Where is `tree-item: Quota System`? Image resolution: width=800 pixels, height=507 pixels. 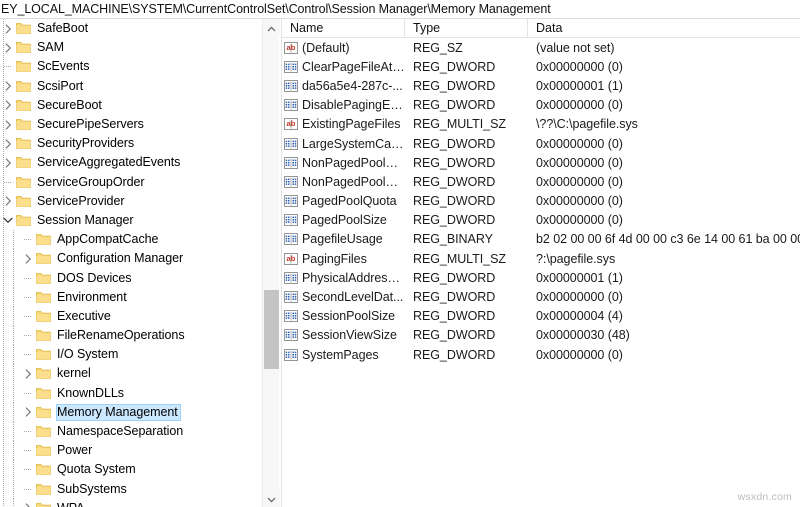
tree-item: Quota System is located at coordinates (131, 470).